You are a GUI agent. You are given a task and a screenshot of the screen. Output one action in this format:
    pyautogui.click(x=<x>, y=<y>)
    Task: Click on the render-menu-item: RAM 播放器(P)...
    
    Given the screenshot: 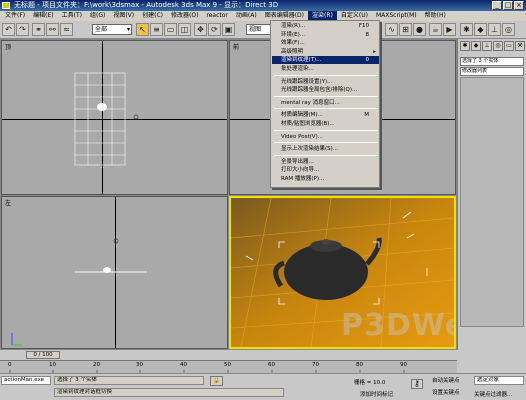 What is the action you would take?
    pyautogui.click(x=325, y=179)
    